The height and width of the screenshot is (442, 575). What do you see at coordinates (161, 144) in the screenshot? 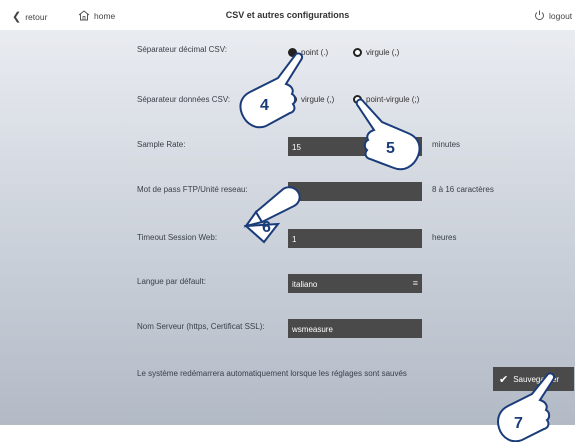
I see `sample-rate-label: Sample Rate:` at bounding box center [161, 144].